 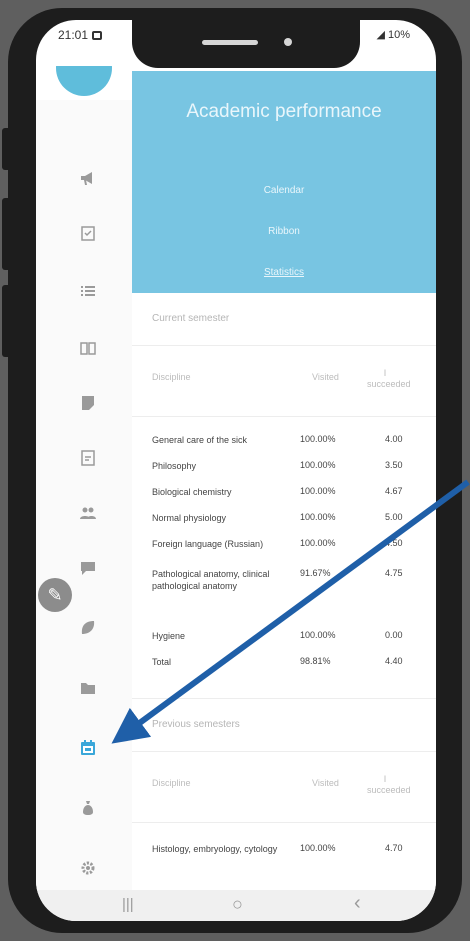 What do you see at coordinates (84, 81) in the screenshot?
I see `avatar` at bounding box center [84, 81].